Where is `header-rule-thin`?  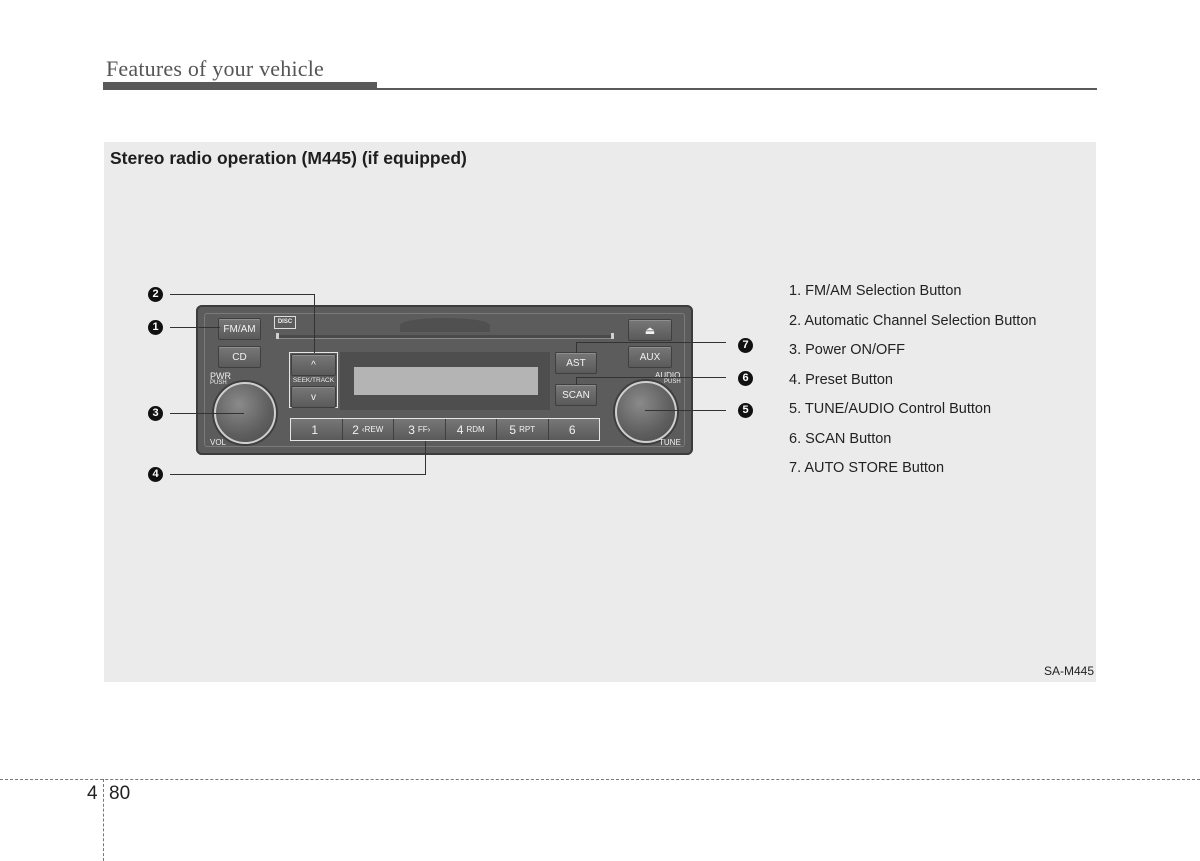 header-rule-thin is located at coordinates (737, 89).